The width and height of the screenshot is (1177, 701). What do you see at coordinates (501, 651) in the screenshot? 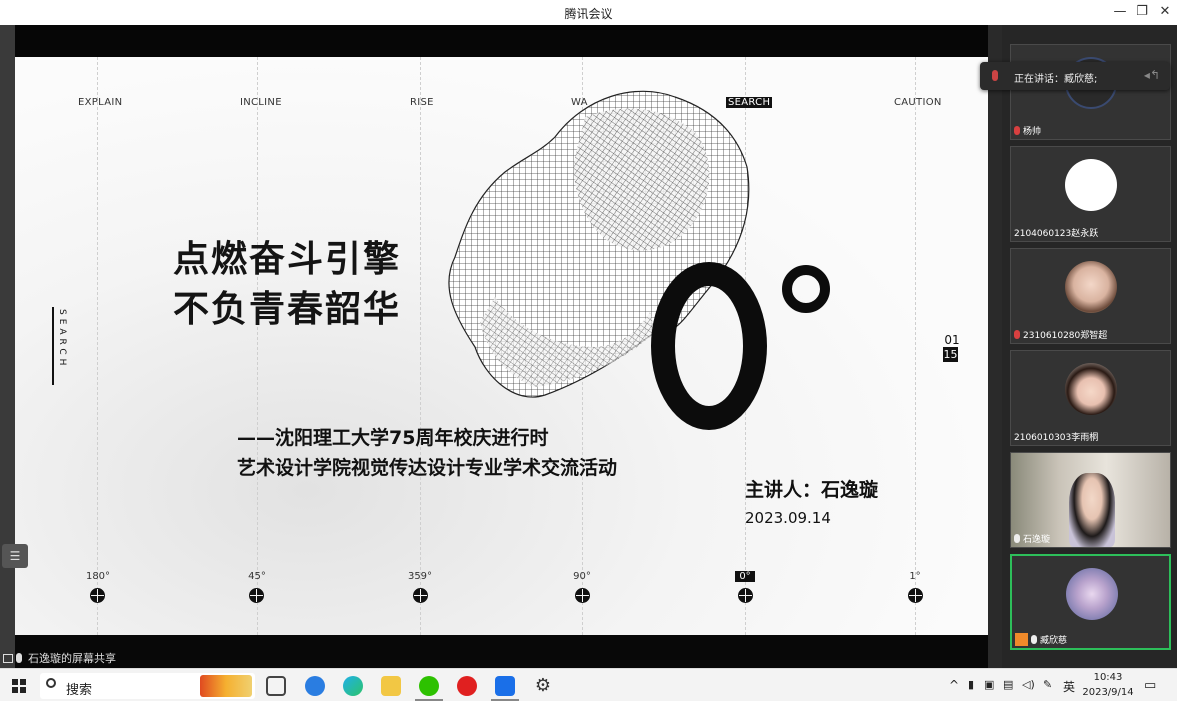
I see `slide-bottom-bar` at bounding box center [501, 651].